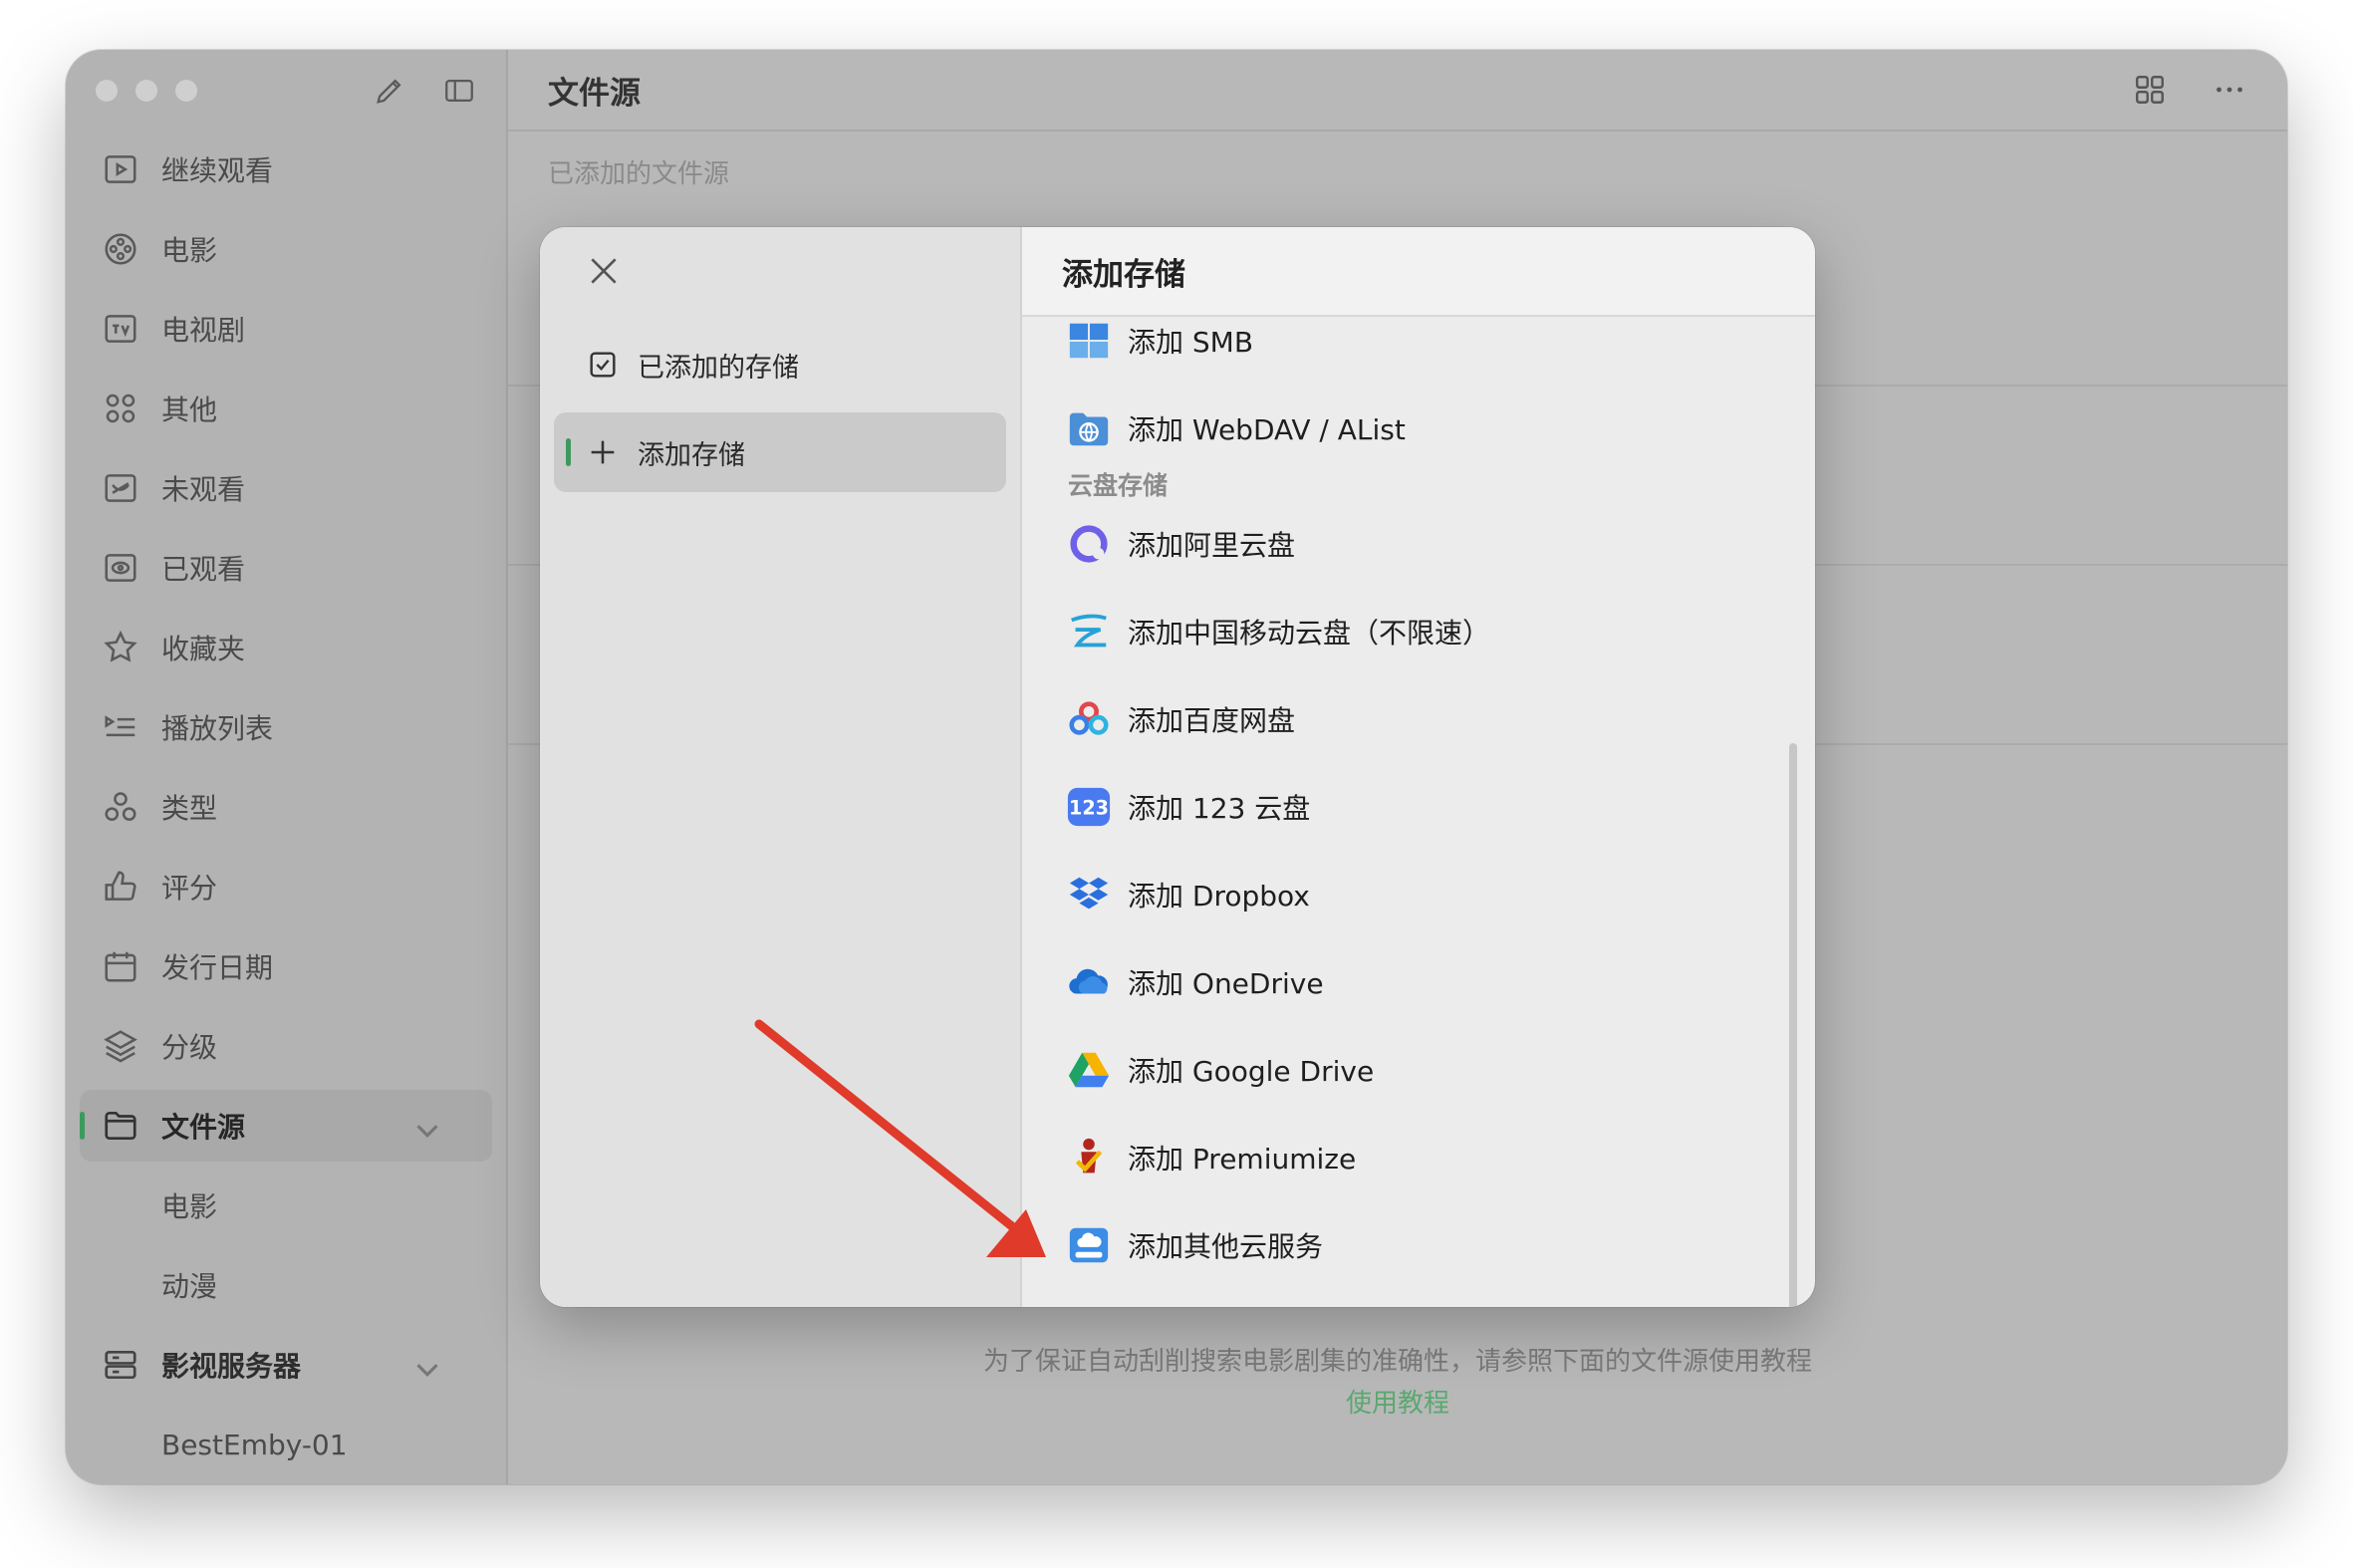  What do you see at coordinates (120, 646) in the screenshot?
I see `star-icon` at bounding box center [120, 646].